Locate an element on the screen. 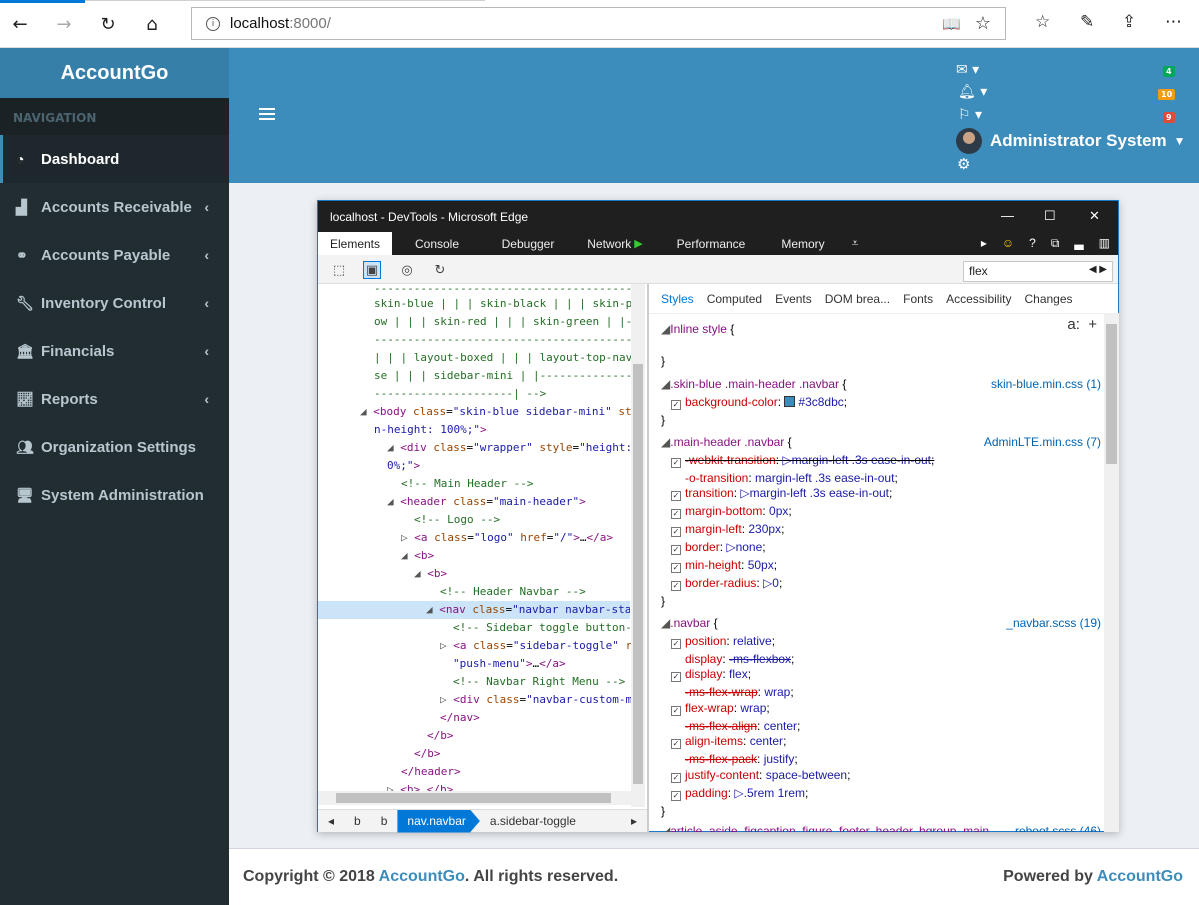 The height and width of the screenshot is (905, 1199). tab-performance: Performance is located at coordinates (711, 243).